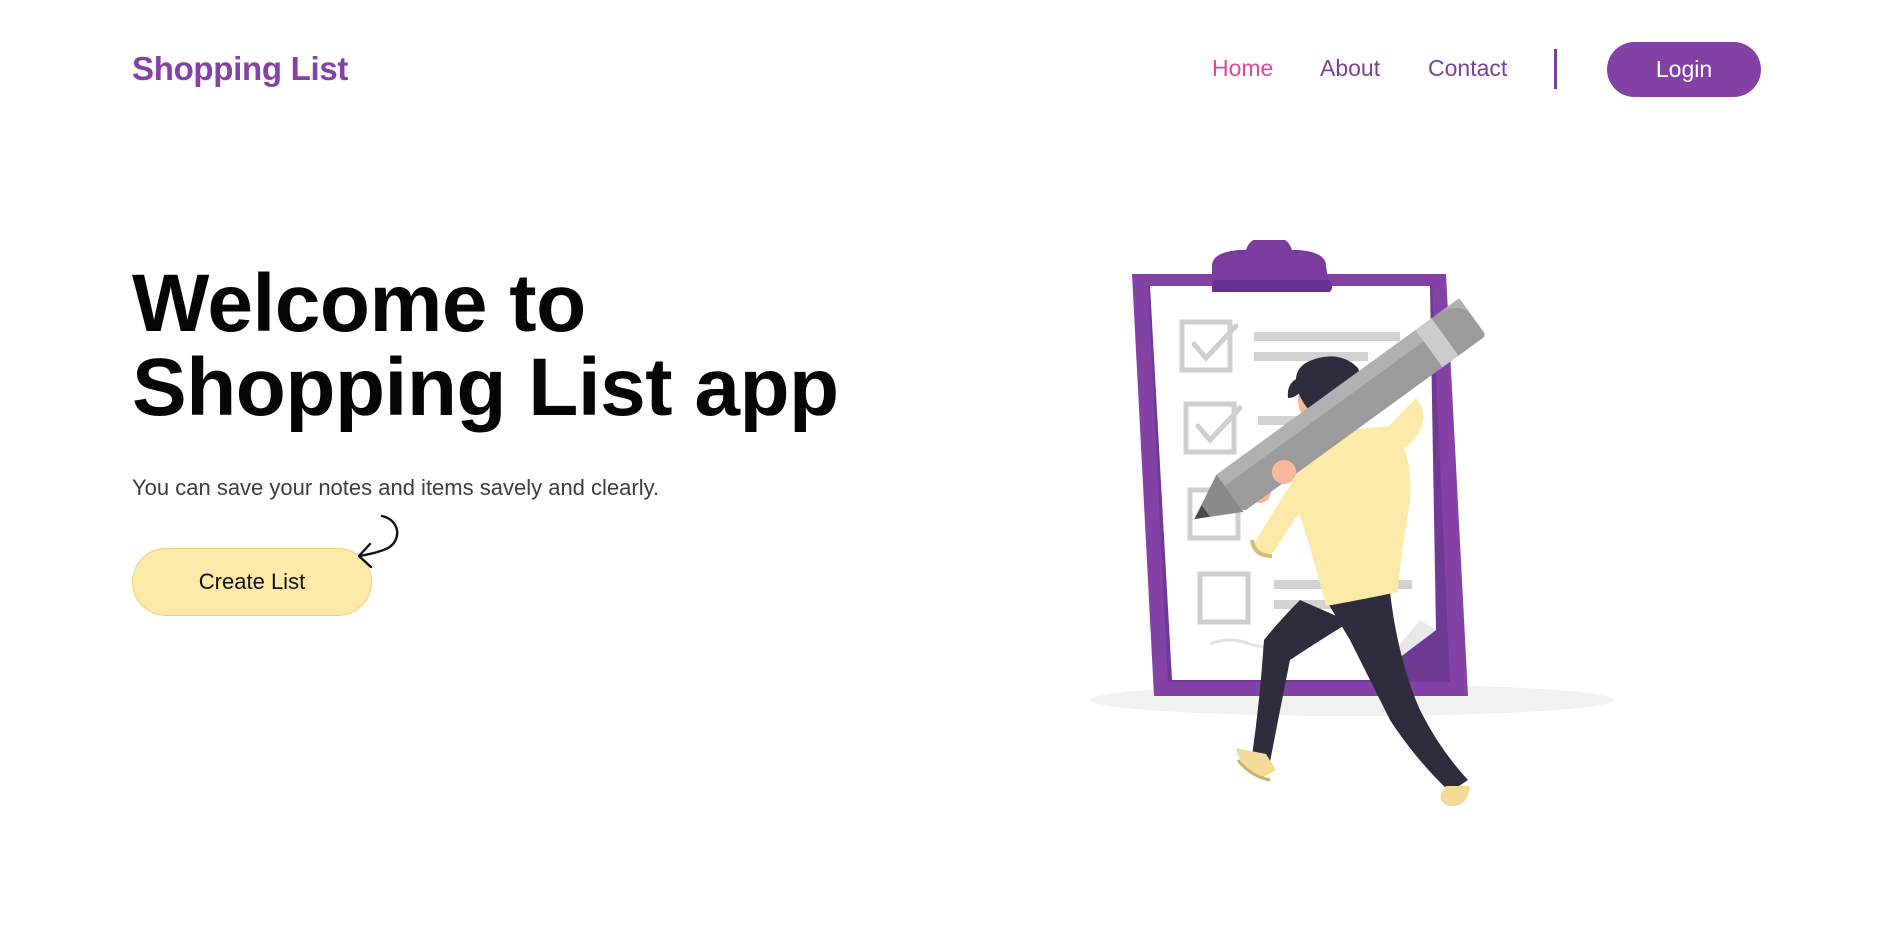 This screenshot has width=1897, height=926. What do you see at coordinates (1242, 68) in the screenshot?
I see `nav-home-link: Home` at bounding box center [1242, 68].